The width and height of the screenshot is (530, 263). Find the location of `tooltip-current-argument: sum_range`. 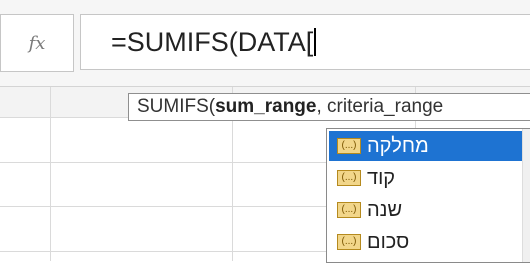

tooltip-current-argument: sum_range is located at coordinates (265, 107).